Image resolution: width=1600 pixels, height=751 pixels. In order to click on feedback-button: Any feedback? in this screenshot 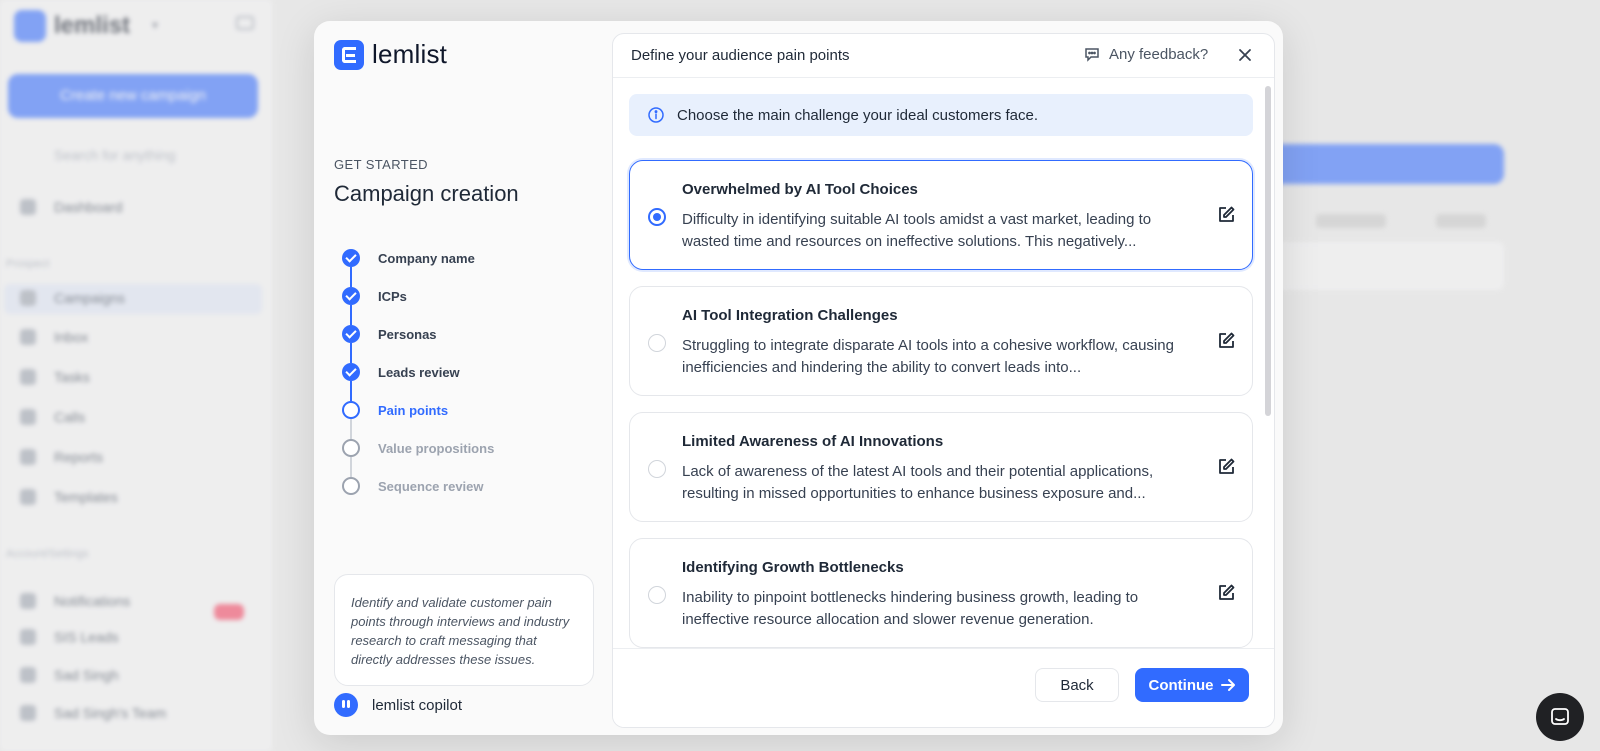, I will do `click(1145, 54)`.